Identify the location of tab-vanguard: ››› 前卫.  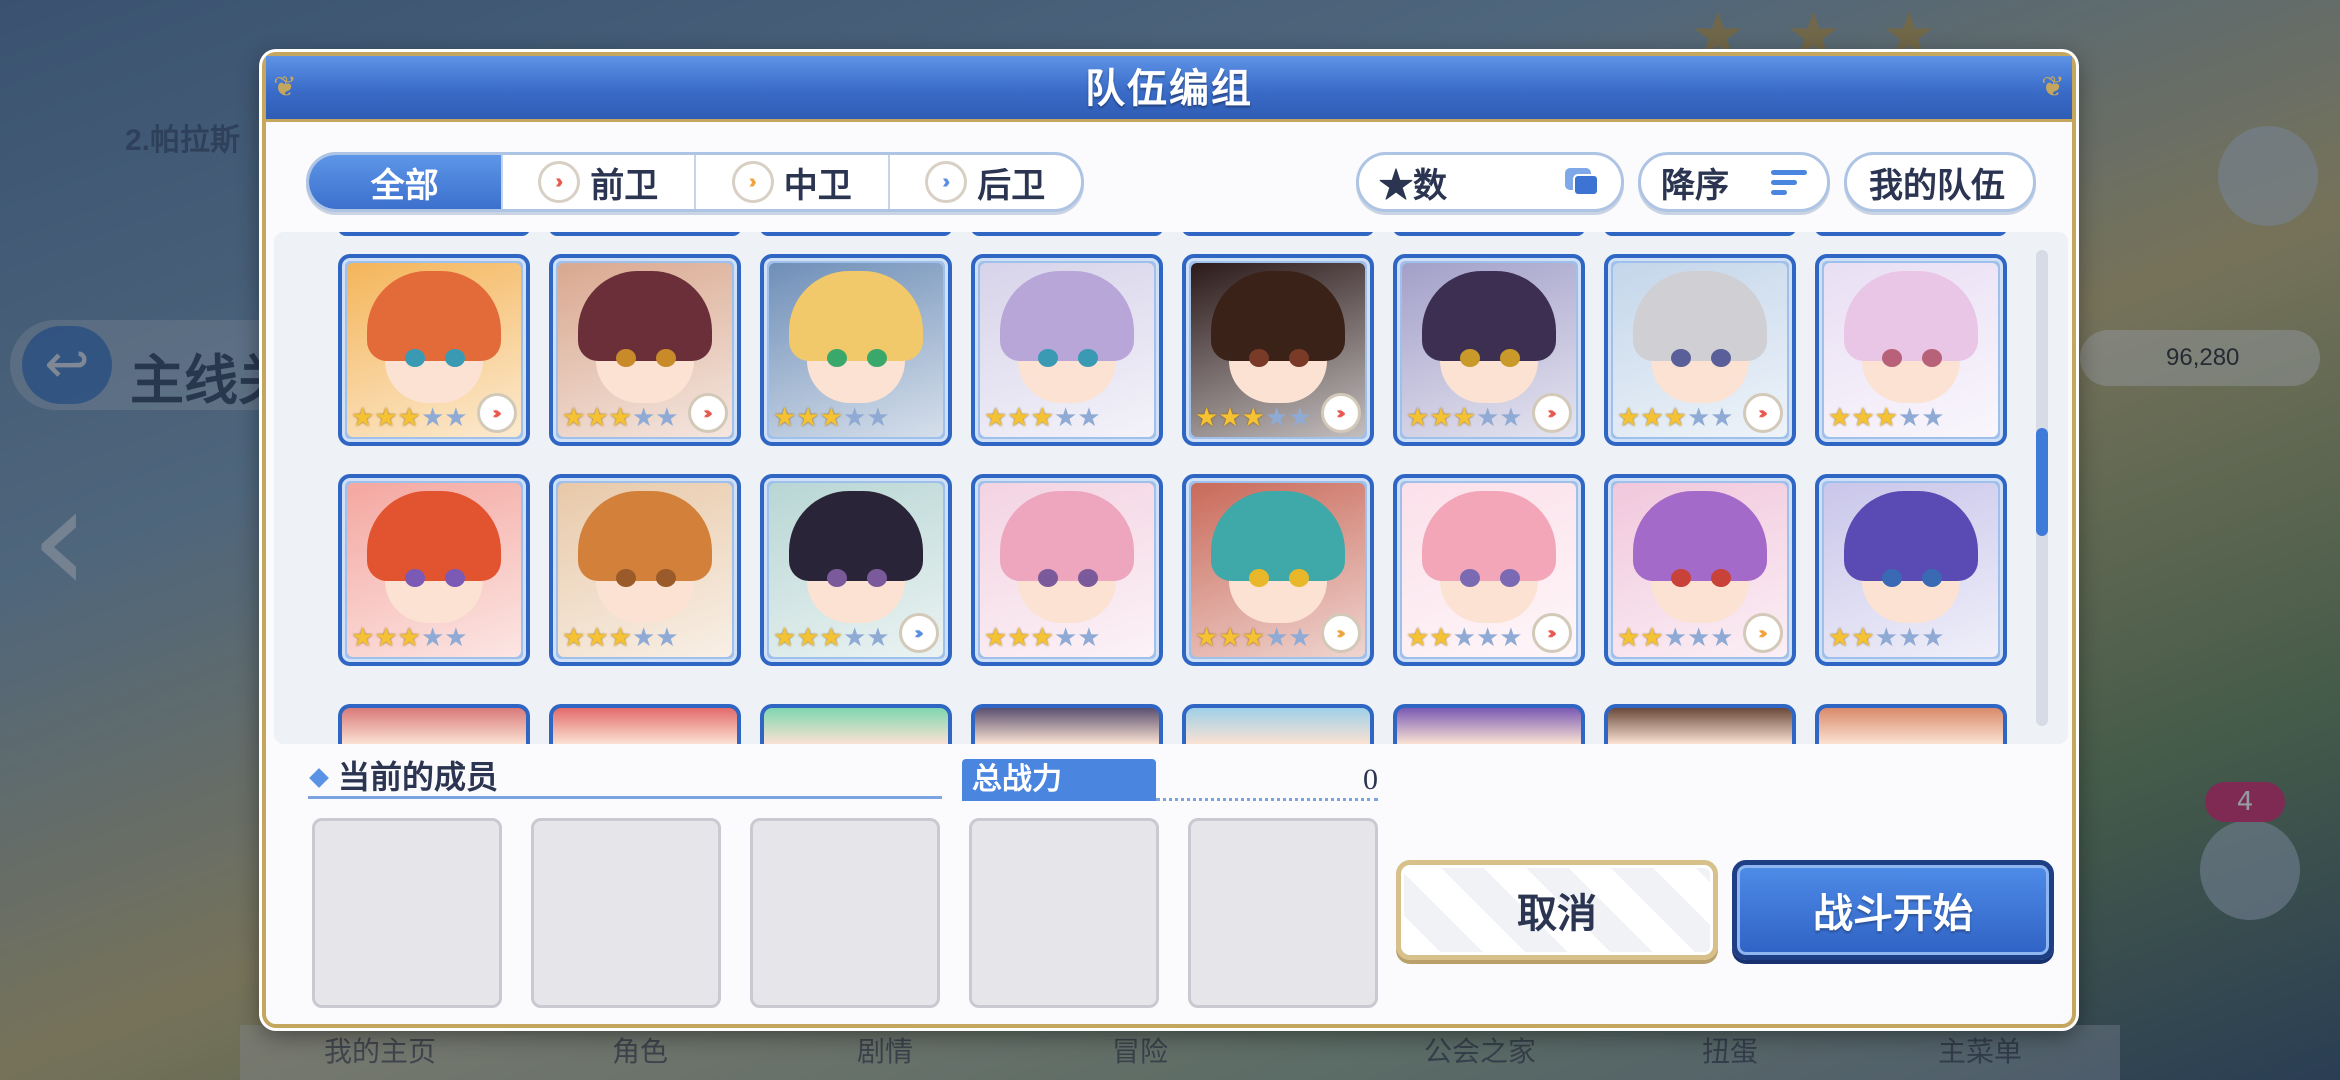
(597, 182).